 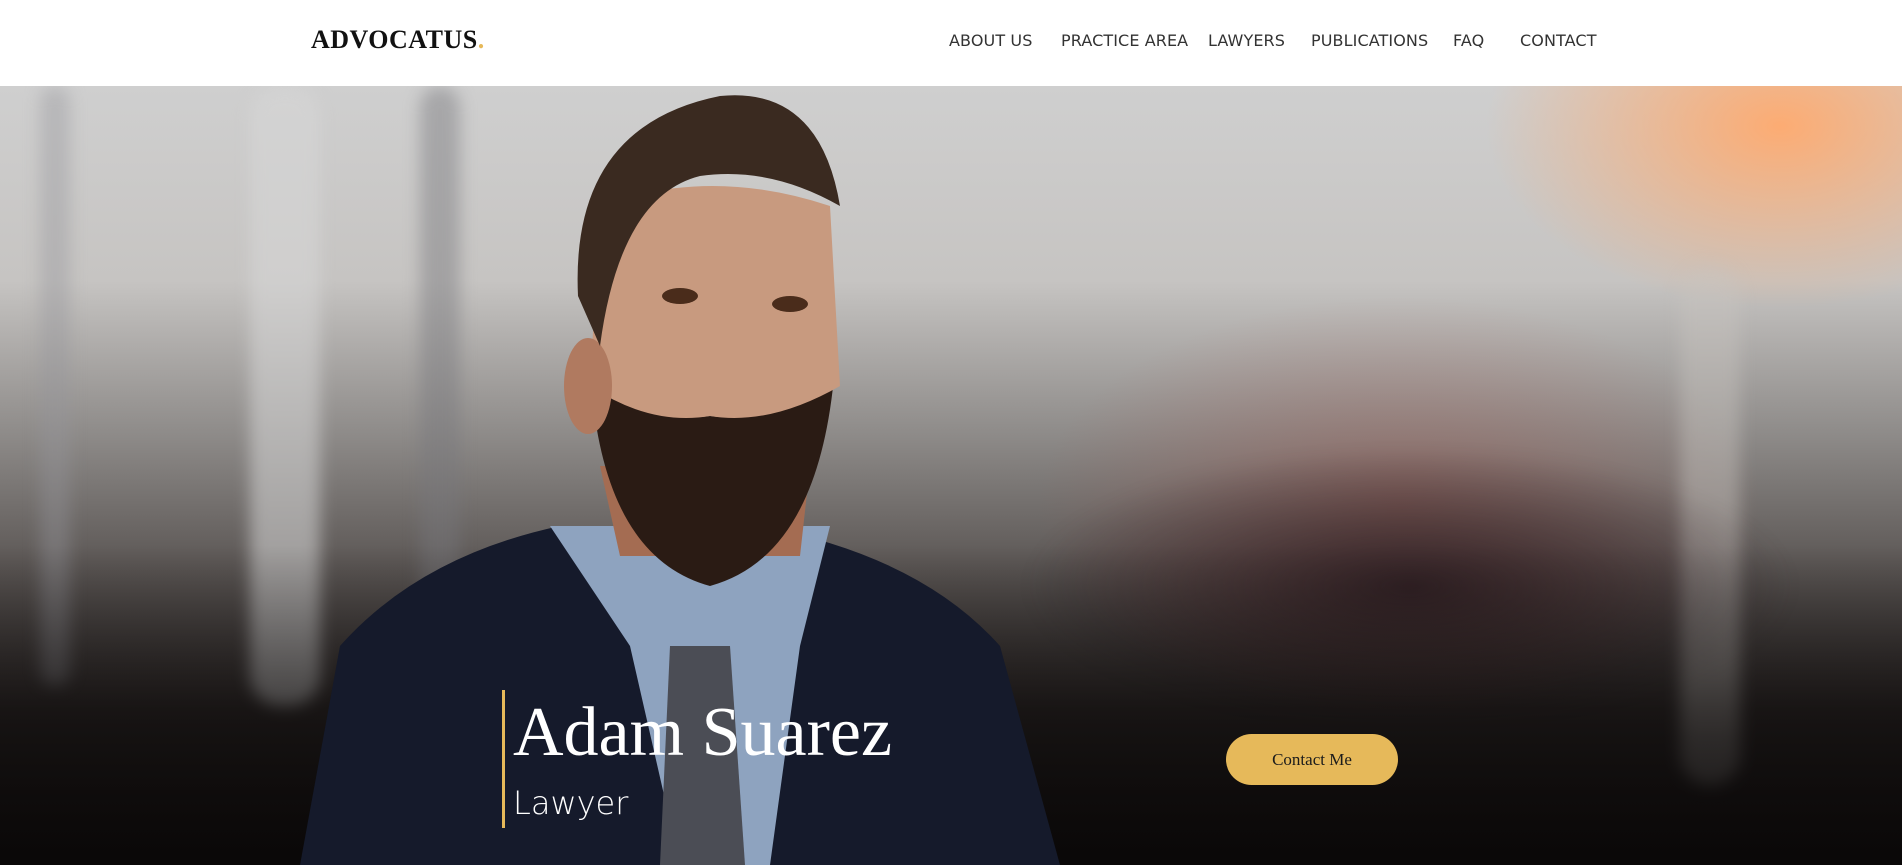 What do you see at coordinates (1124, 40) in the screenshot?
I see `nav-practice-area: PRACTICE AREA` at bounding box center [1124, 40].